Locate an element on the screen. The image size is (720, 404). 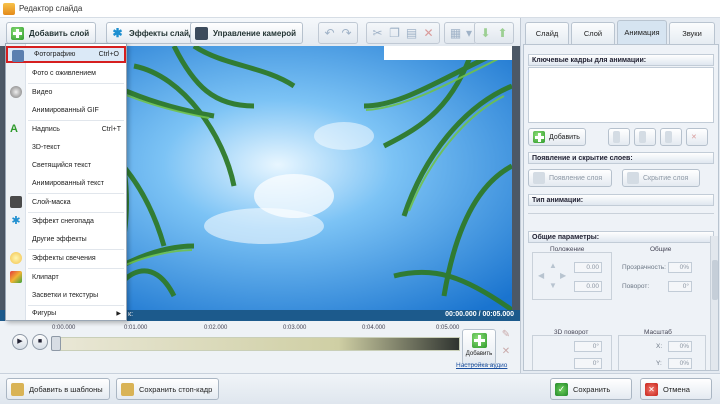
panel-tabs: Слайд Слой Анимация Звуки is located at coordinates (621, 32).